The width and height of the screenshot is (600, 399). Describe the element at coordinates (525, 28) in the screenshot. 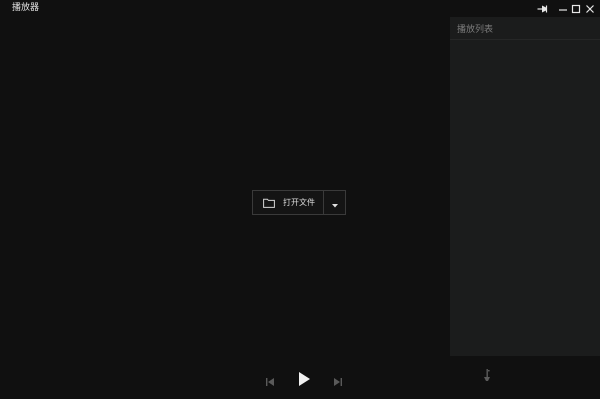

I see `playlist-header: 播放列表` at that location.